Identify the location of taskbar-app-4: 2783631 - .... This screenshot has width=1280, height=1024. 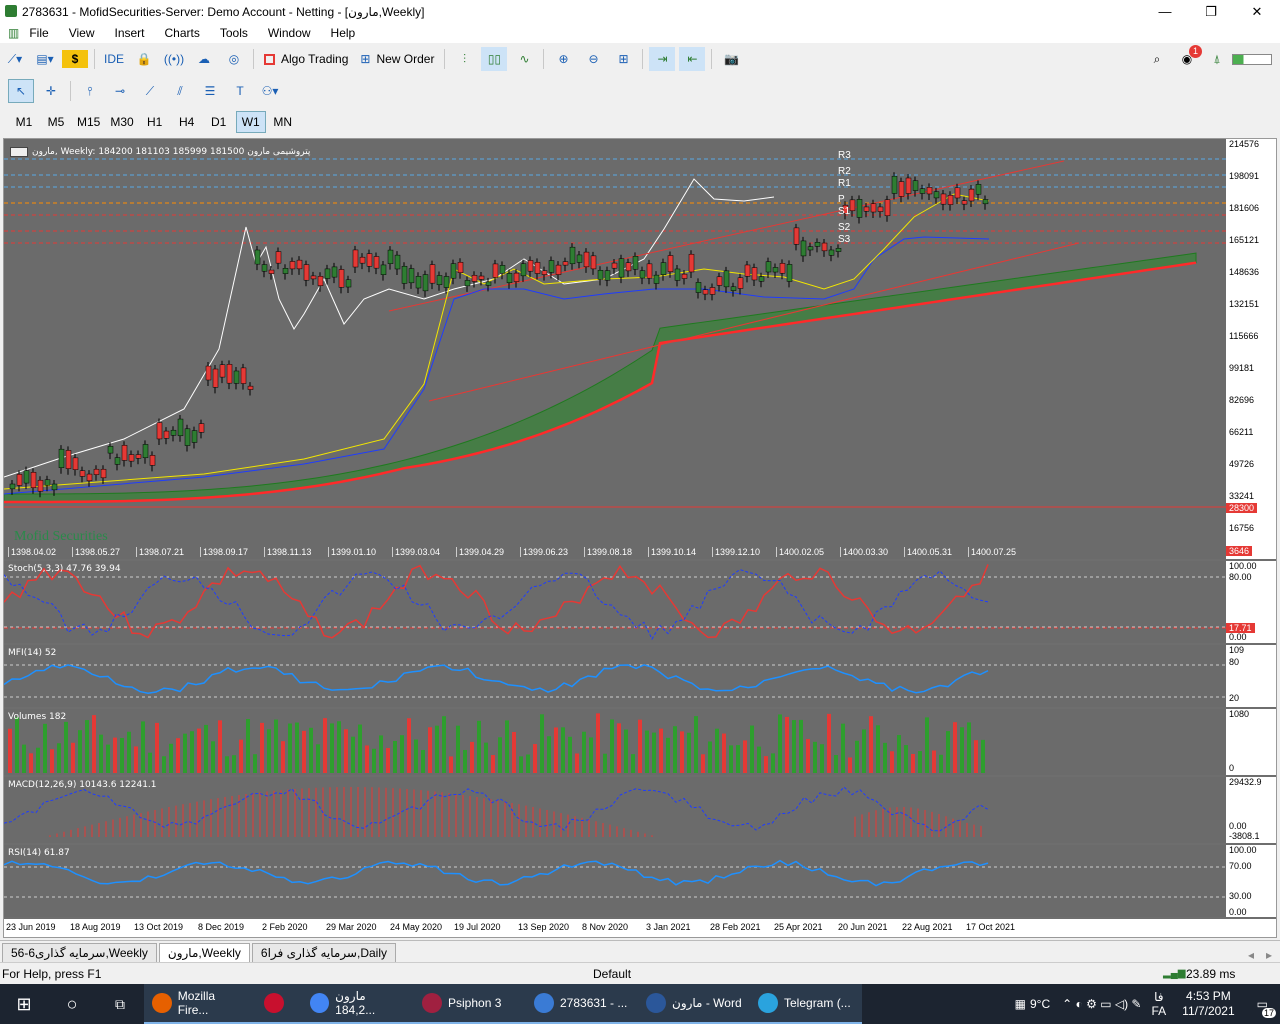
(582, 1004).